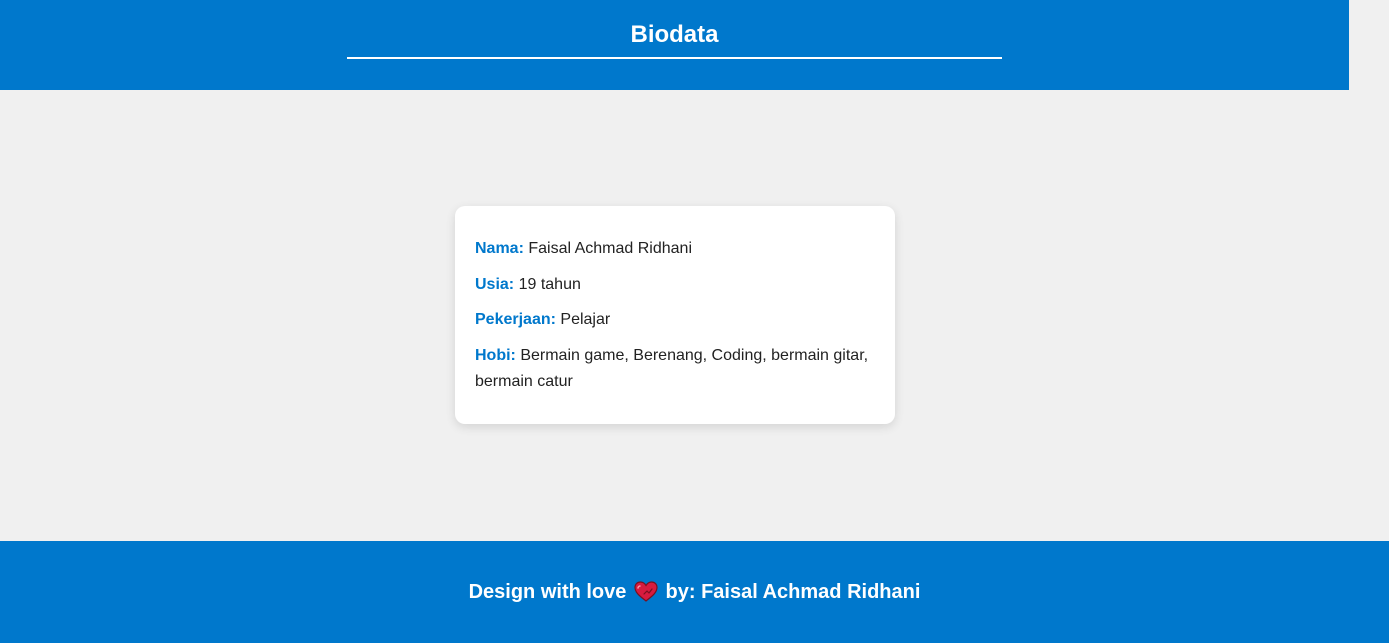  Describe the element at coordinates (585, 319) in the screenshot. I see `field-job-value: Pelajar` at that location.